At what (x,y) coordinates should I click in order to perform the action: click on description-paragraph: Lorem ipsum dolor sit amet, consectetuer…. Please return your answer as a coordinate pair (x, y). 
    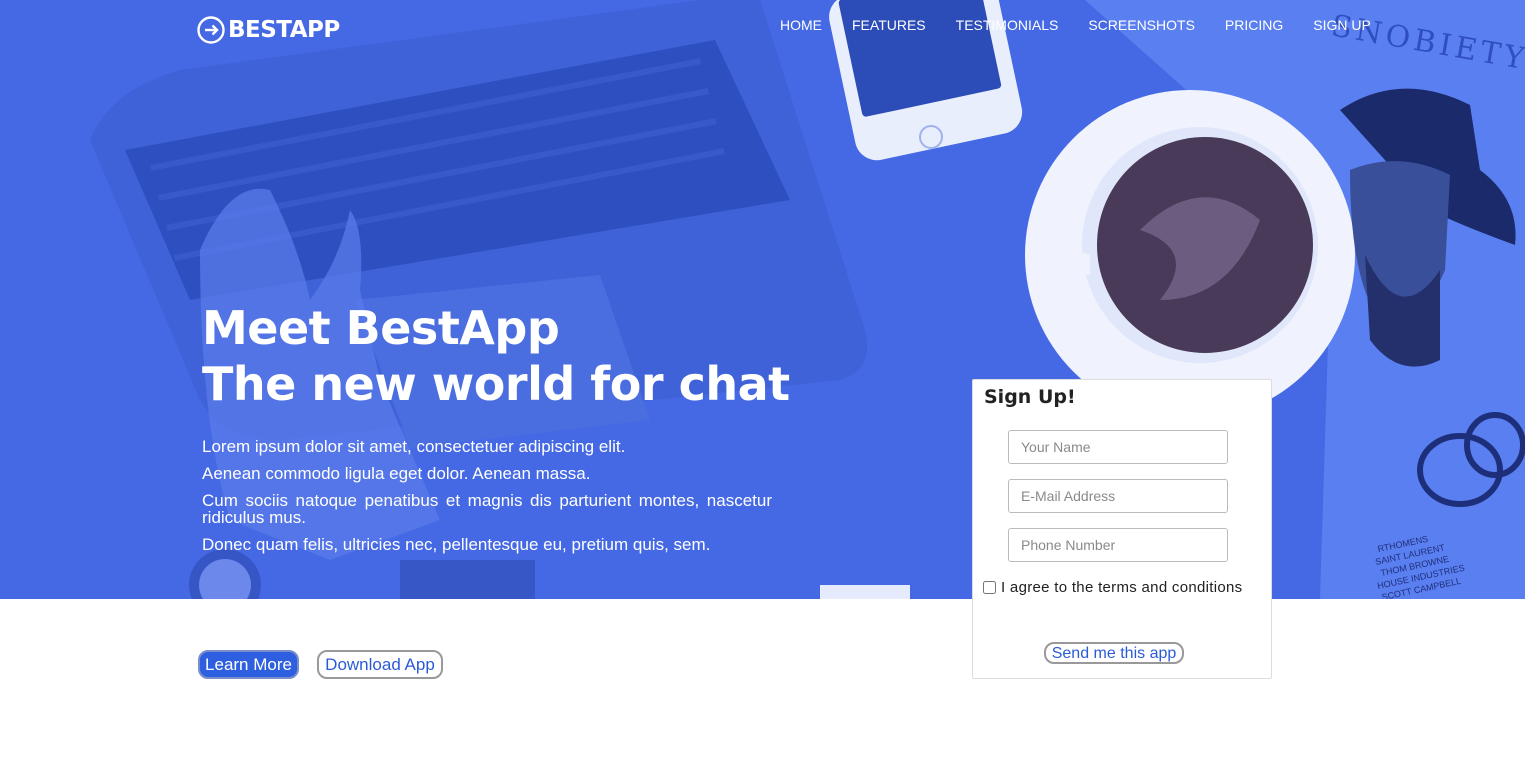
    Looking at the image, I should click on (414, 446).